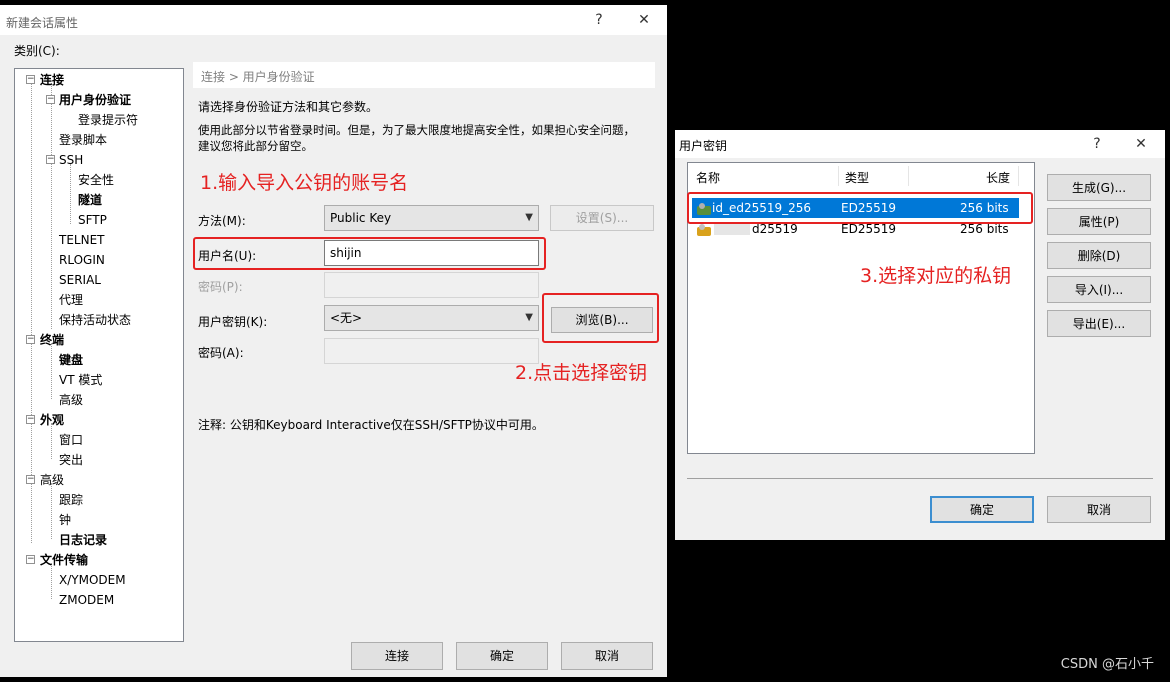 The image size is (1170, 682). I want to click on annotation-box-key-row, so click(860, 208).